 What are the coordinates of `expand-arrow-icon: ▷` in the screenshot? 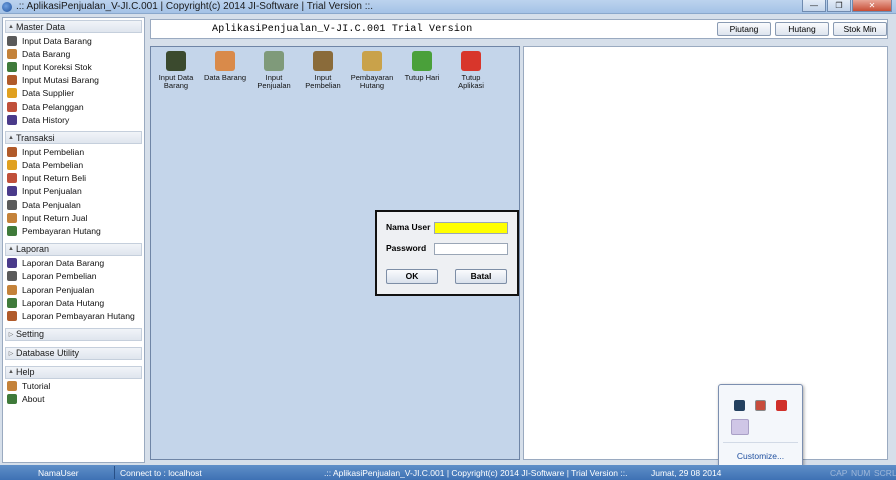 It's located at (11, 334).